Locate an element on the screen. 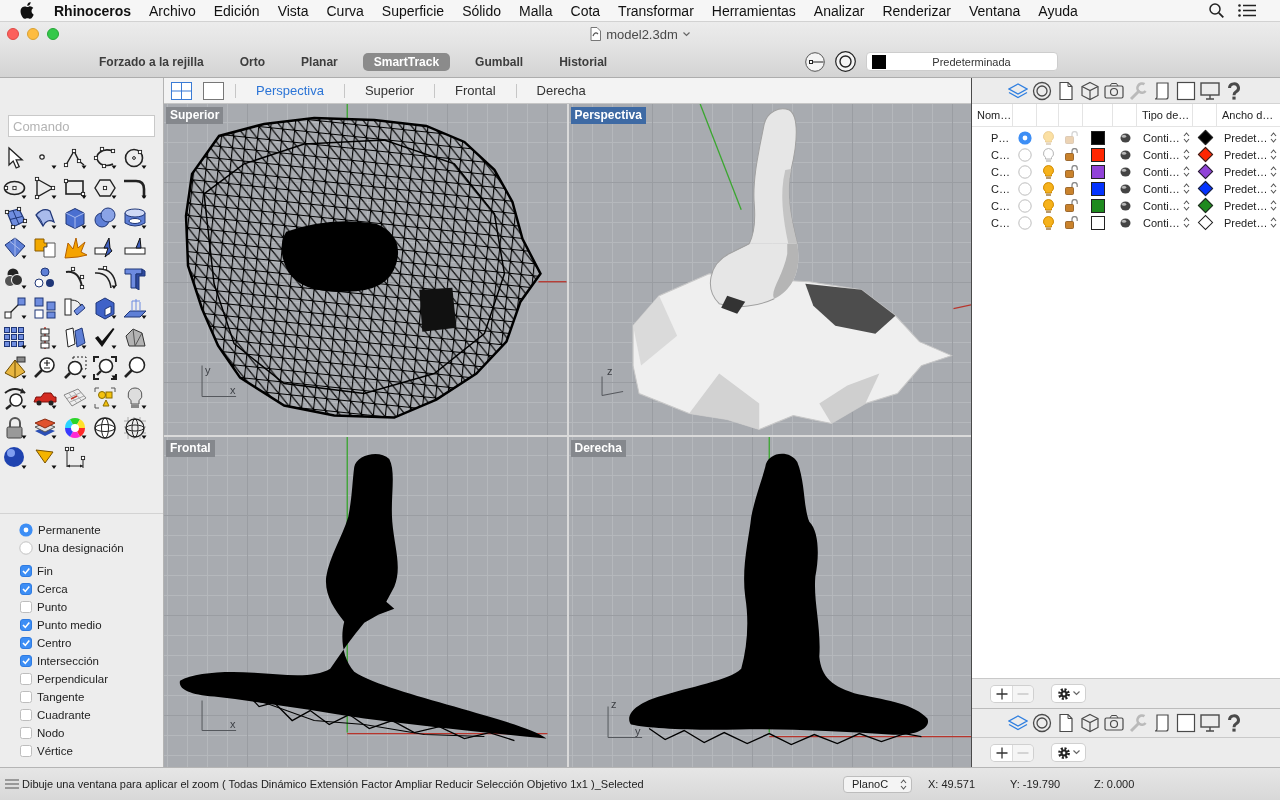 This screenshot has width=1280, height=800. solid-box-icon is located at coordinates (105, 308).